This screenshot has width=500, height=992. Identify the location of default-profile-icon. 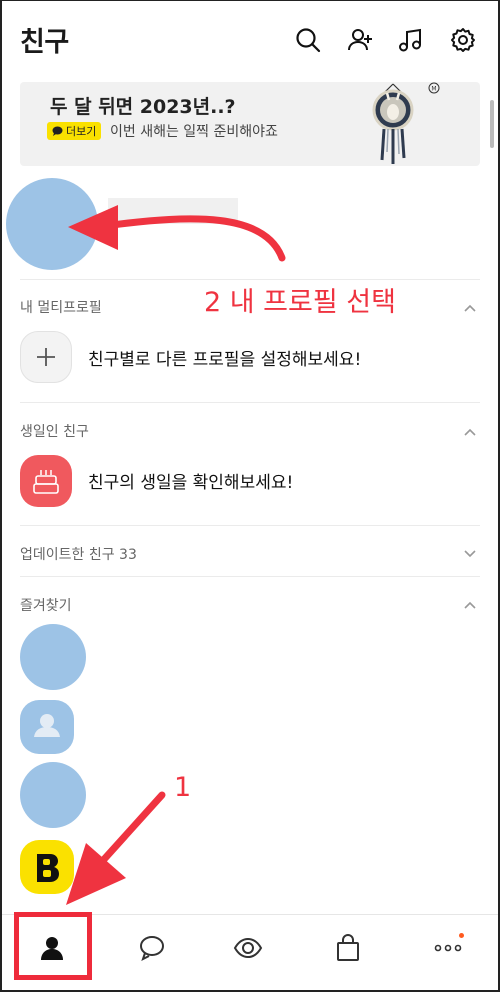
(47, 725).